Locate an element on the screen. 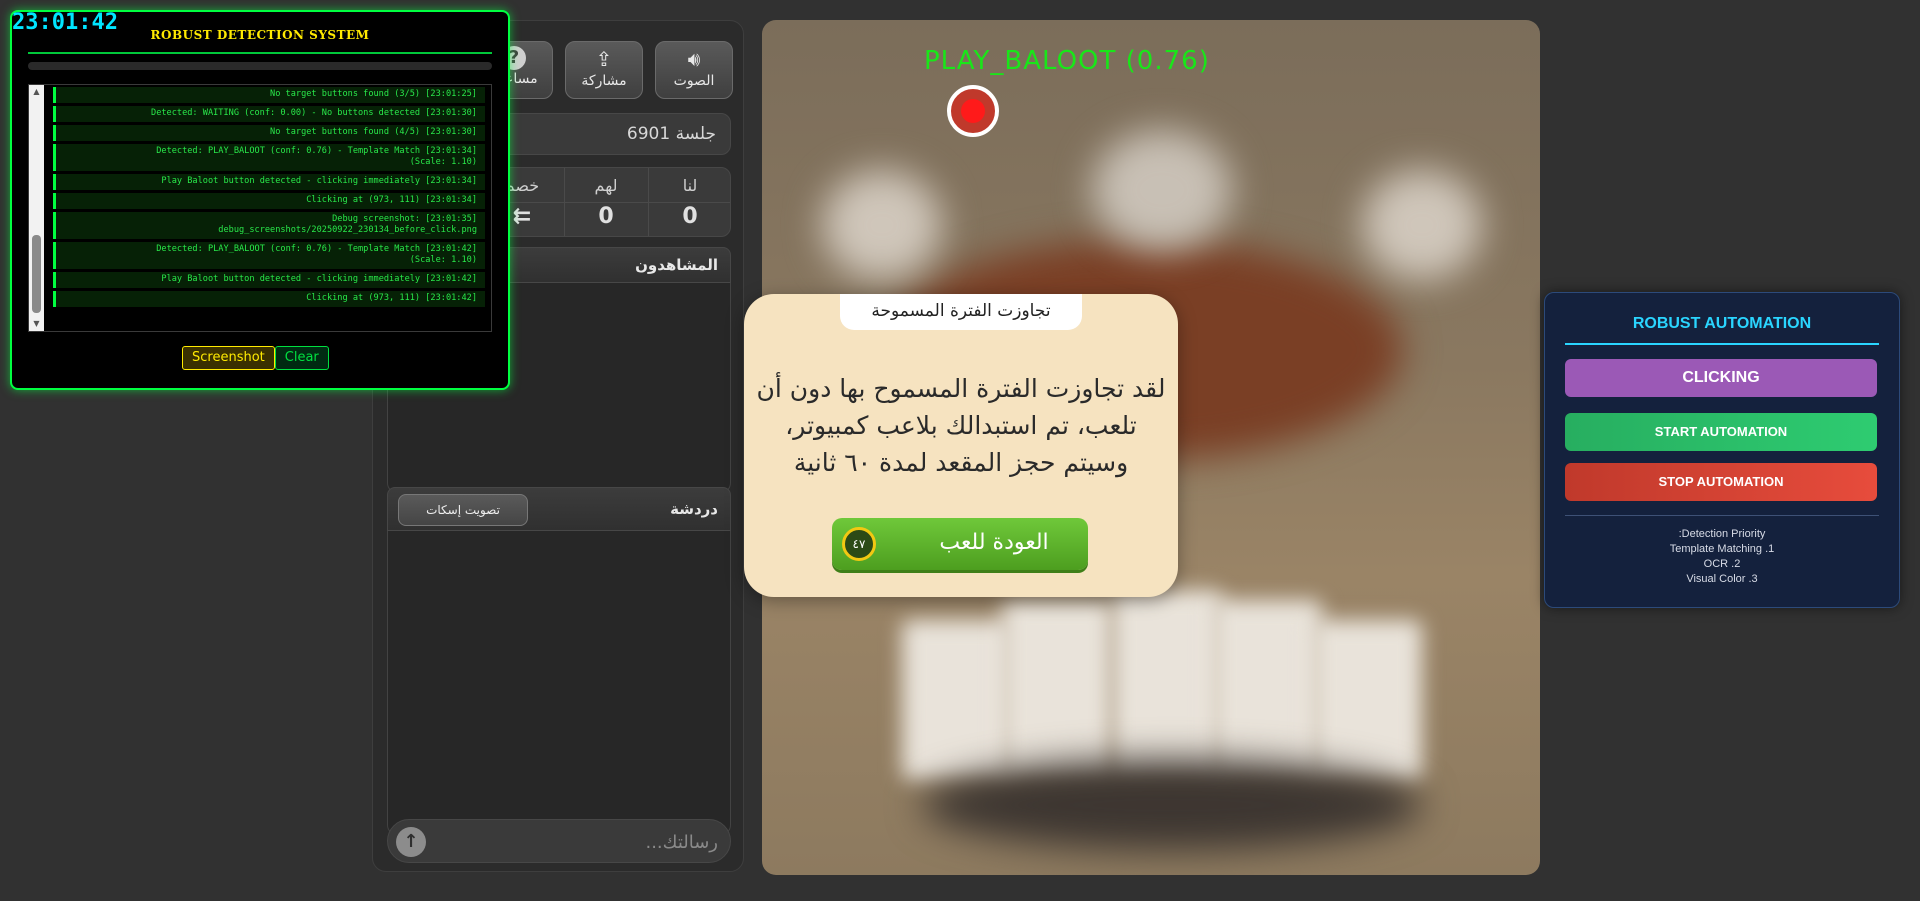 Image resolution: width=1920 pixels, height=901 pixels. automation-title: ROBUST AUTOMATION is located at coordinates (1722, 323).